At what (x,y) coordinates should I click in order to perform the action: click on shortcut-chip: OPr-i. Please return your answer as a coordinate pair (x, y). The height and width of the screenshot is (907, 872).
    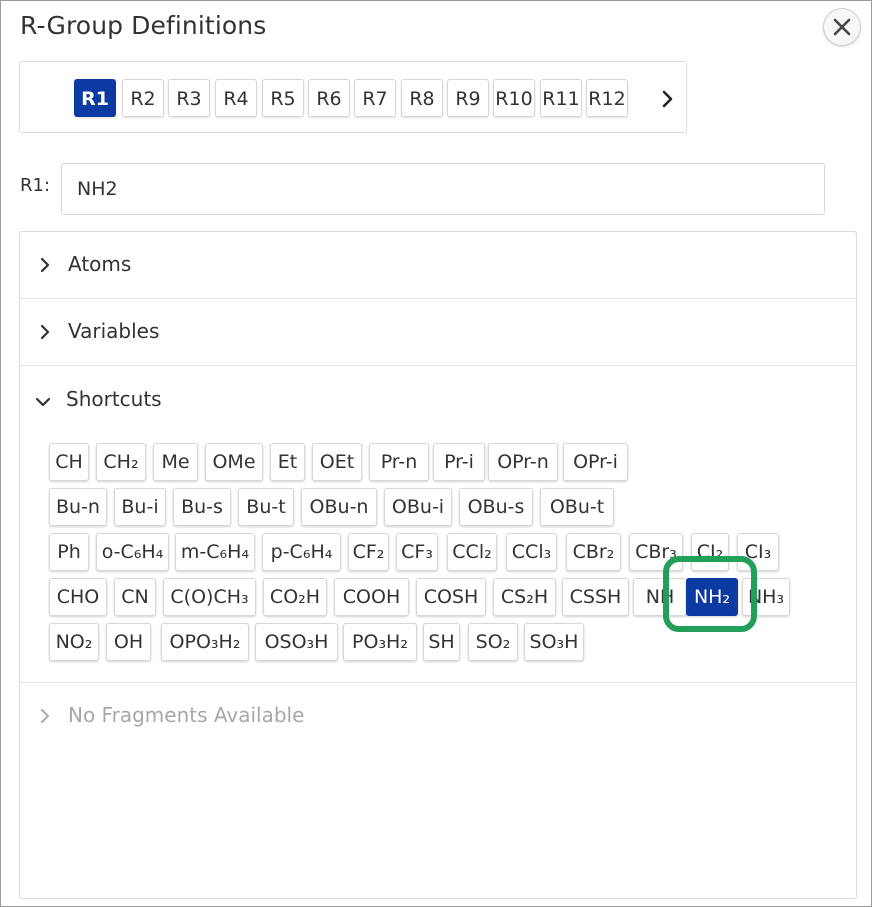
    Looking at the image, I should click on (595, 462).